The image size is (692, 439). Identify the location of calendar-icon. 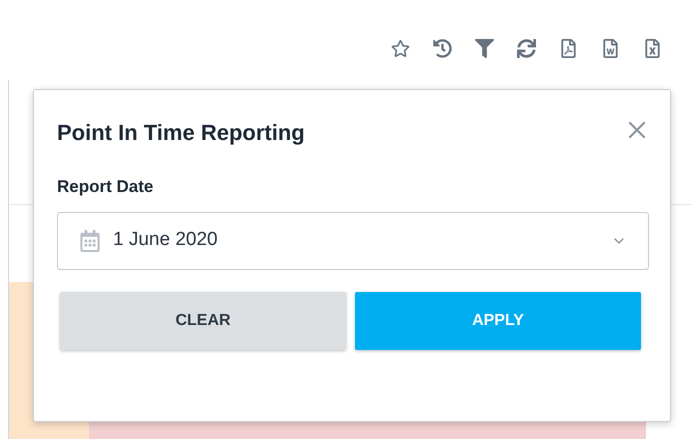
(90, 241).